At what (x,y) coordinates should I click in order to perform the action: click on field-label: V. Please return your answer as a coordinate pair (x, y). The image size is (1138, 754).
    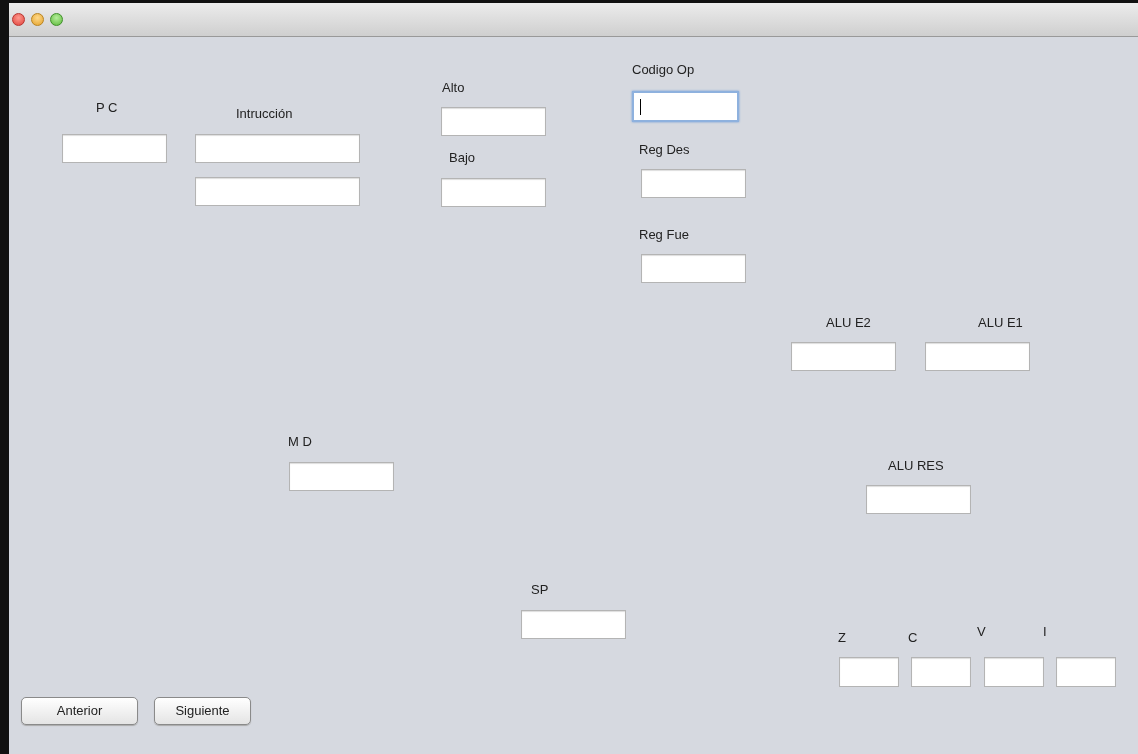
    Looking at the image, I should click on (981, 632).